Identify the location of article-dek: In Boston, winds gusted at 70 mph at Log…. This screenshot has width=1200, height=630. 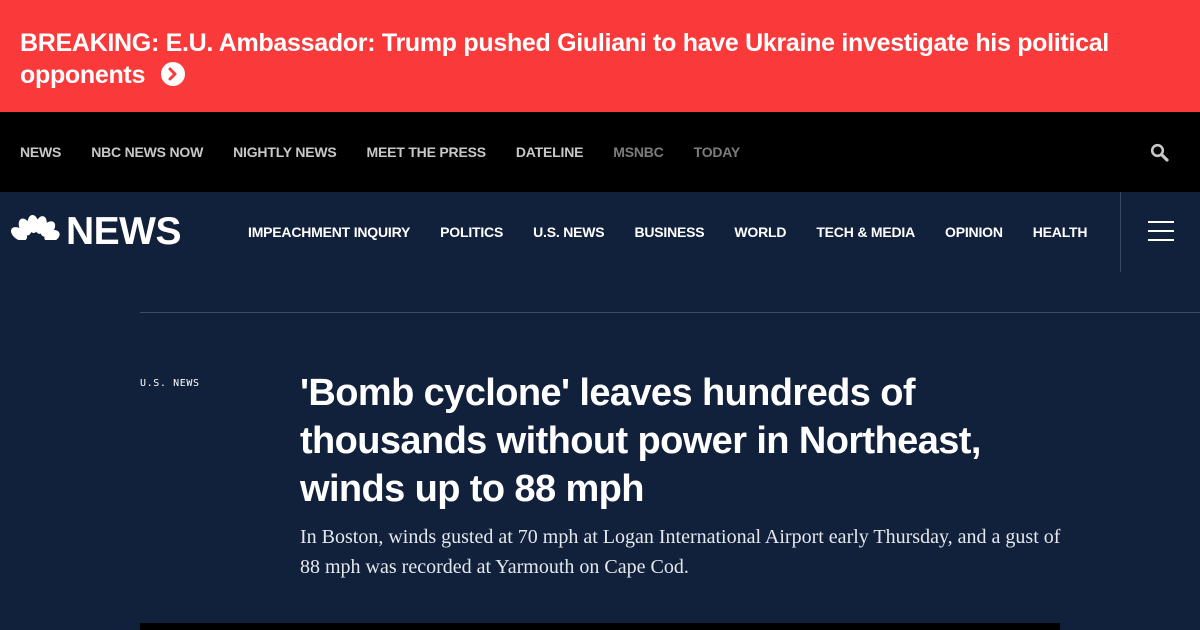
(680, 552).